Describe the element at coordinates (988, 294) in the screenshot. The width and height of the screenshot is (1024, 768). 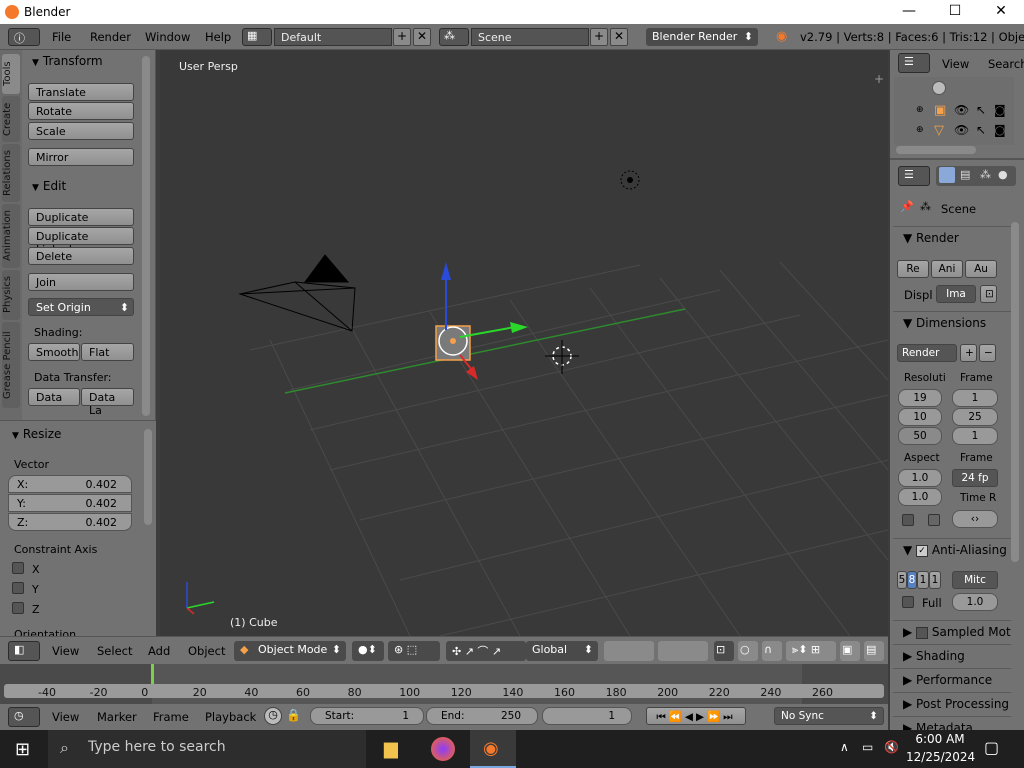
I see `lock-interface-icon: ⊡` at that location.